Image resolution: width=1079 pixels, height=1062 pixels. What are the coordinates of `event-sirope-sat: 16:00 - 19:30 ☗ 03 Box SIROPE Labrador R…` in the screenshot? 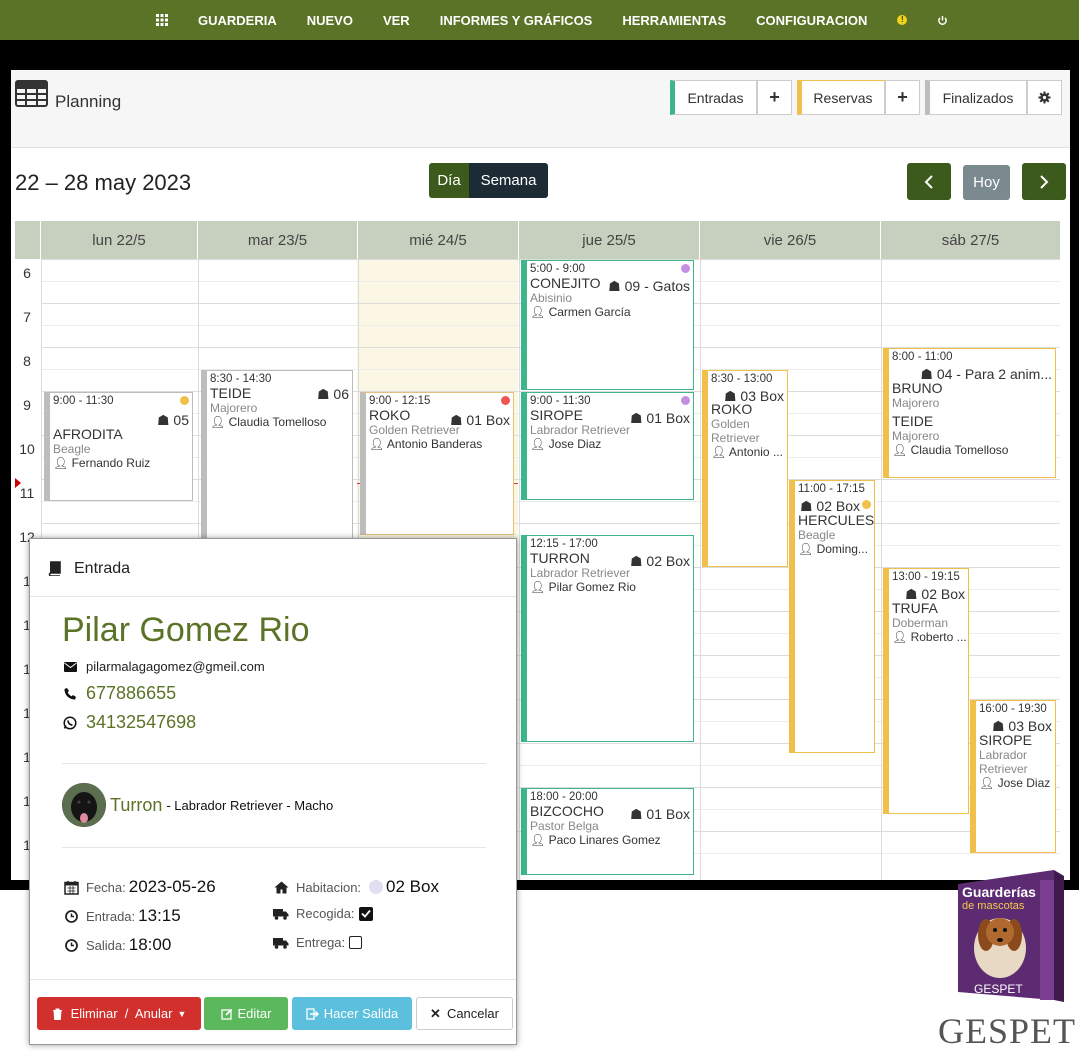 It's located at (1013, 776).